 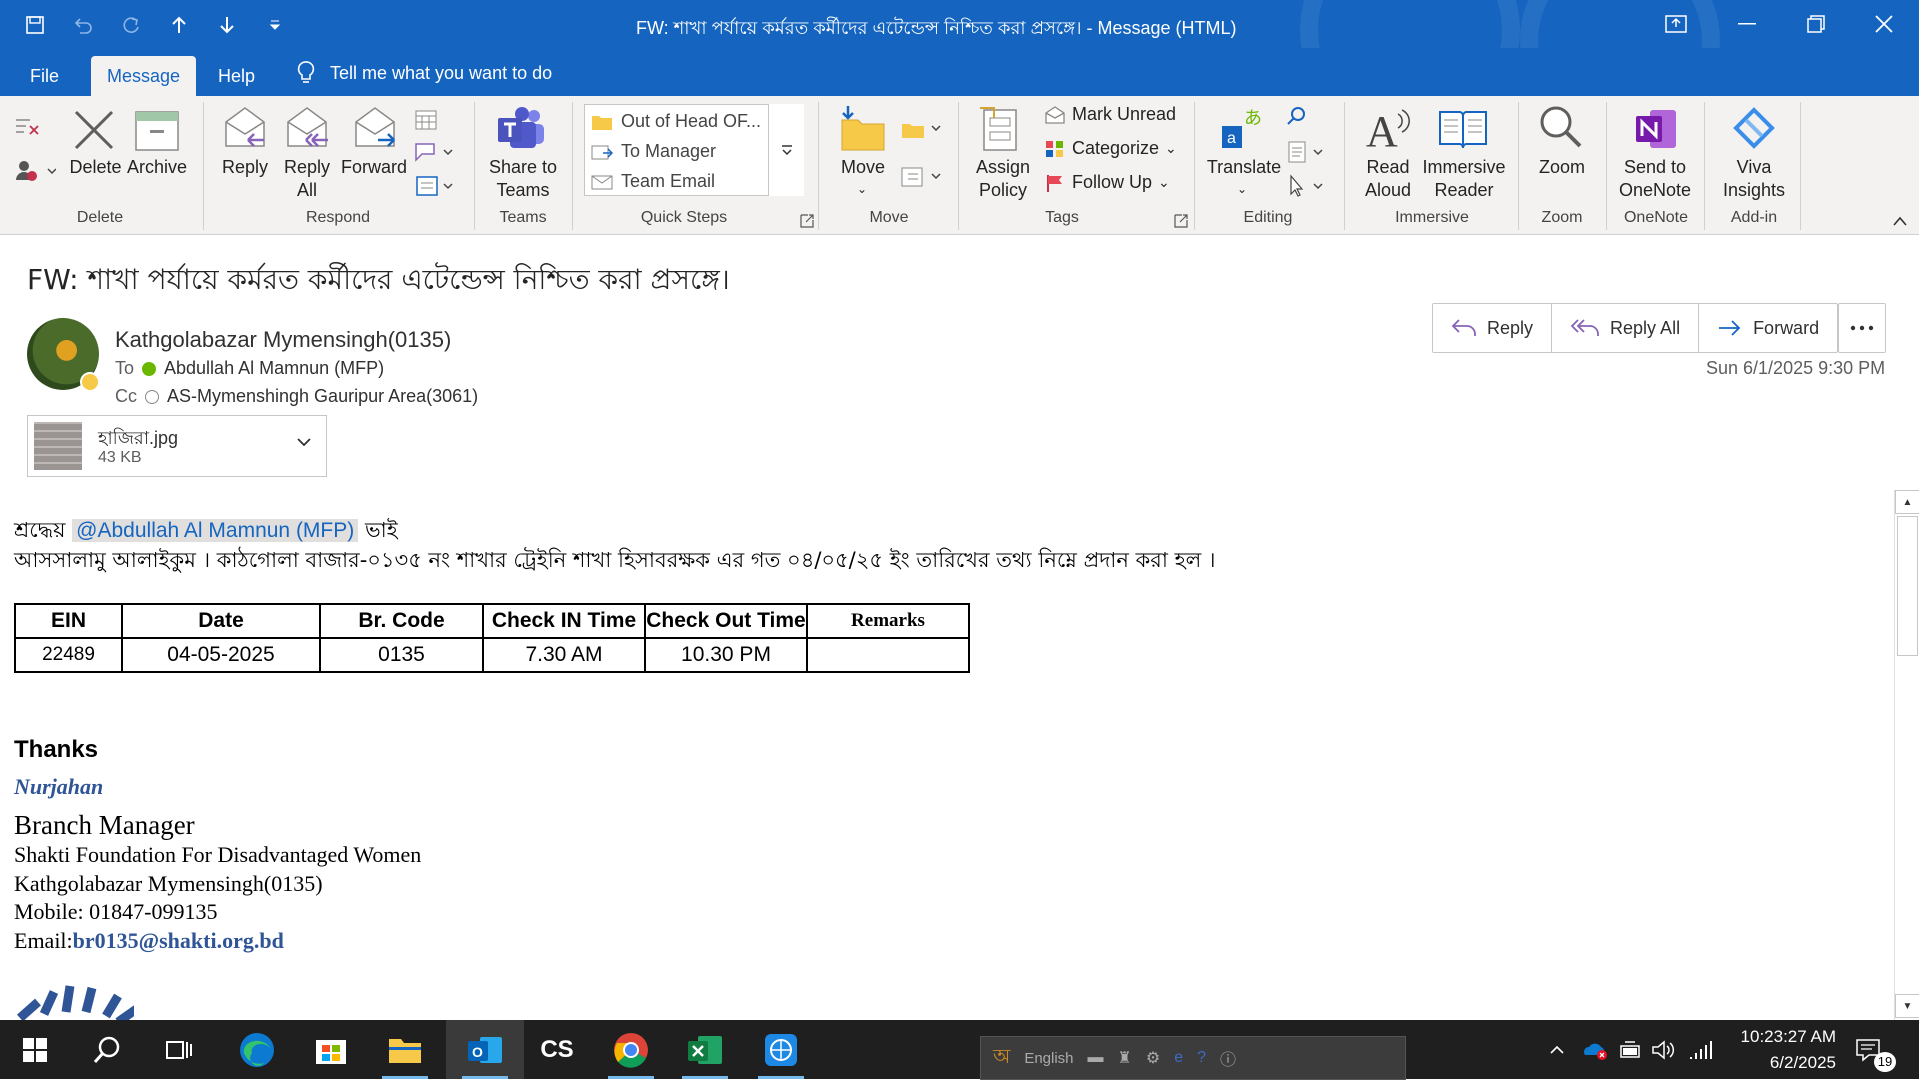 I want to click on outlook-taskbar-icon: O, so click(x=485, y=1049).